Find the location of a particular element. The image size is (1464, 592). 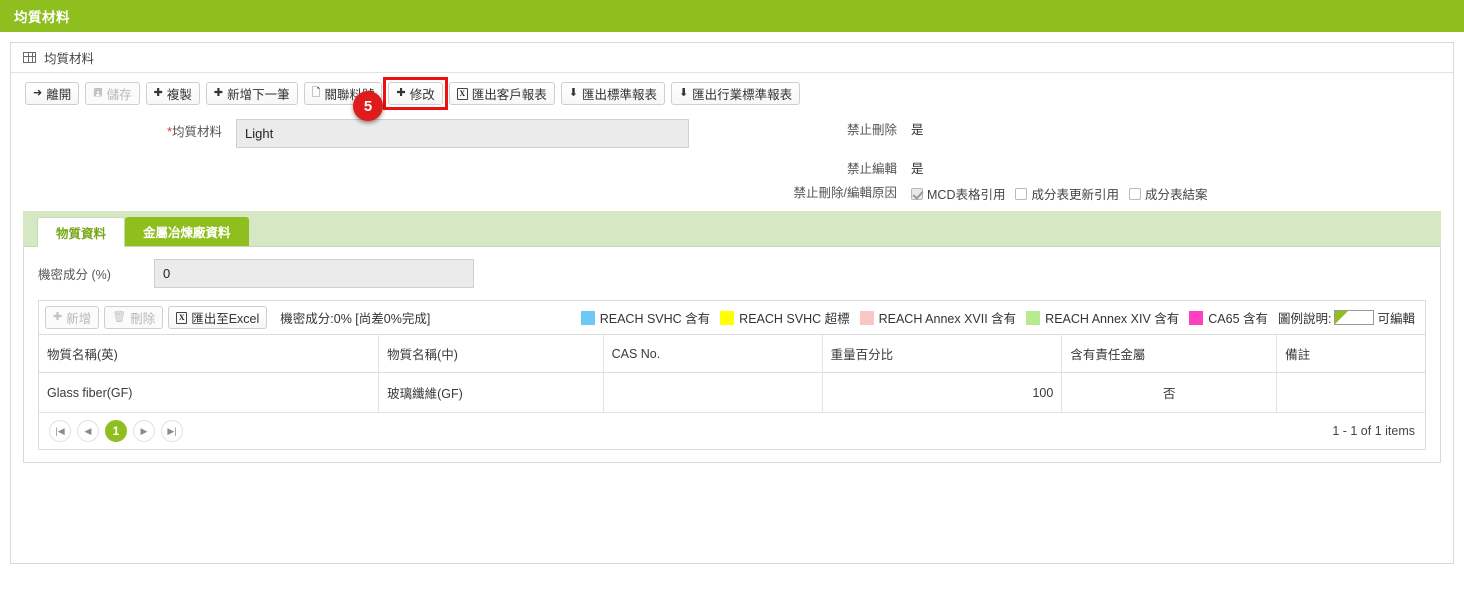

legend-label-ca65: CA65 含有 is located at coordinates (1238, 319).